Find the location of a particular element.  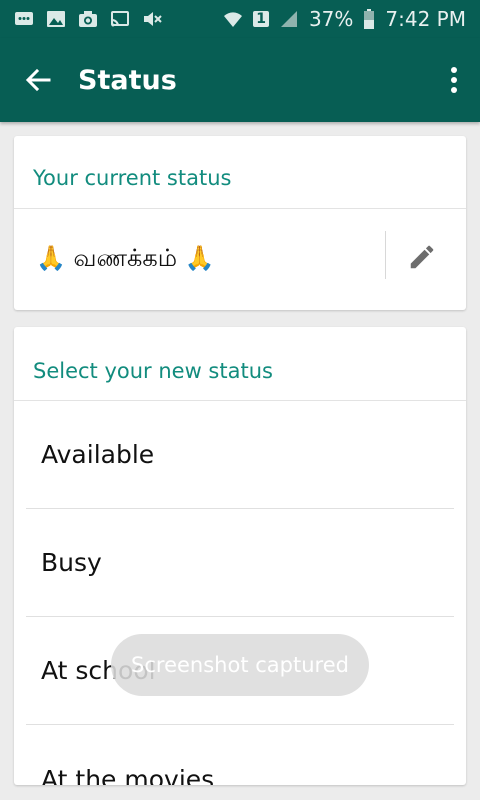

image-icon is located at coordinates (56, 19).